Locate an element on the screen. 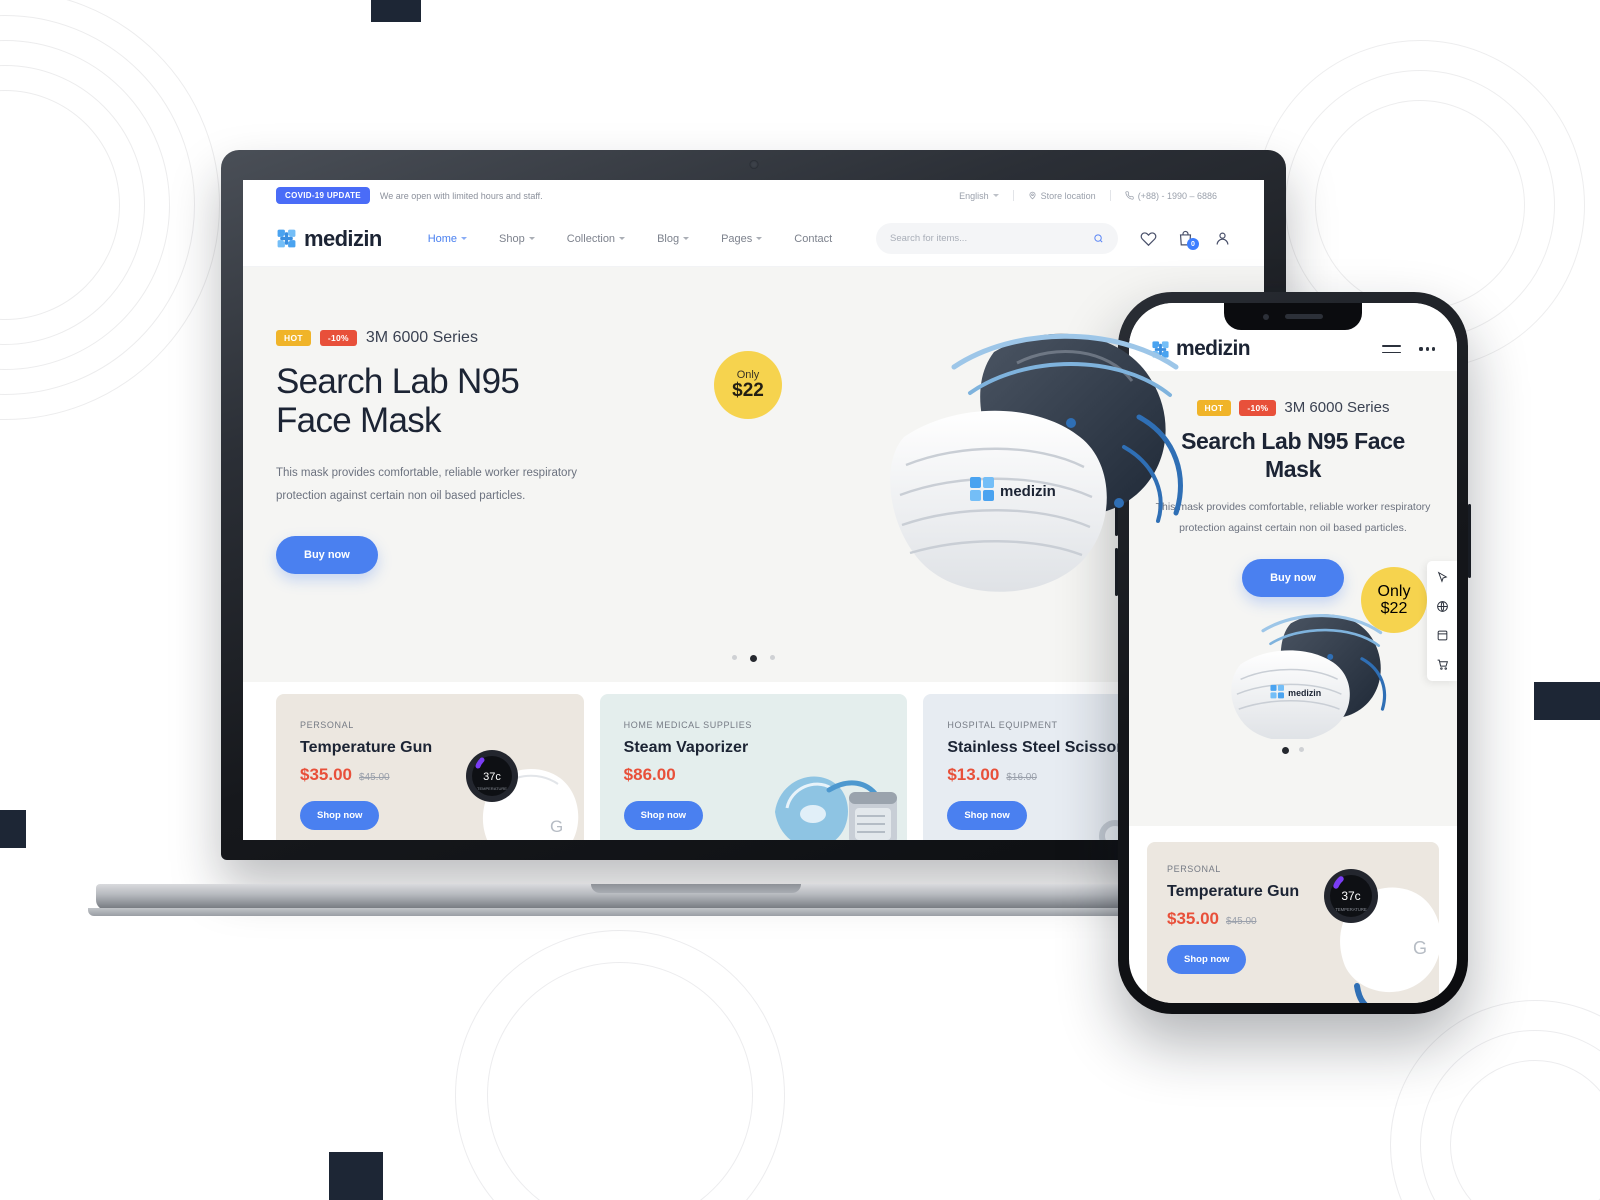 Image resolution: width=1600 pixels, height=1200 pixels. phone-link: (+88) - 1990 – 6886 is located at coordinates (1171, 196).